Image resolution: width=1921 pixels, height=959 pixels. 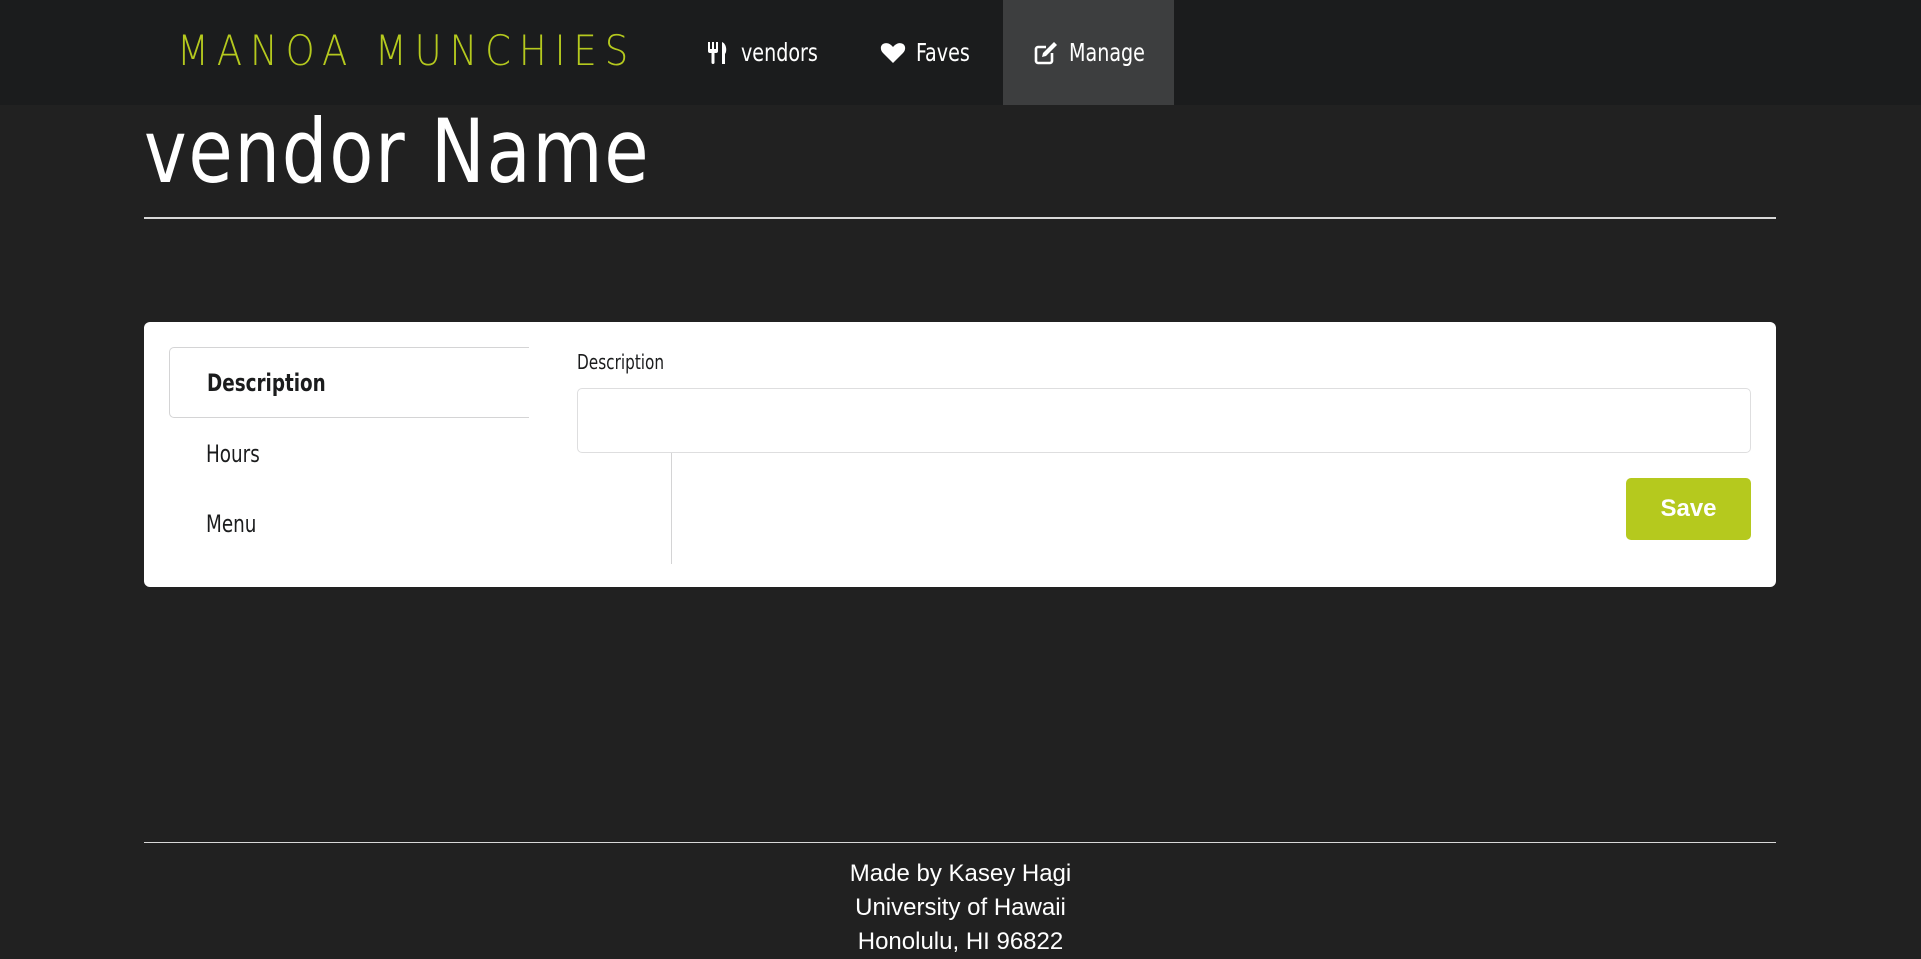 I want to click on tab-menu-label: Menu, so click(x=231, y=523).